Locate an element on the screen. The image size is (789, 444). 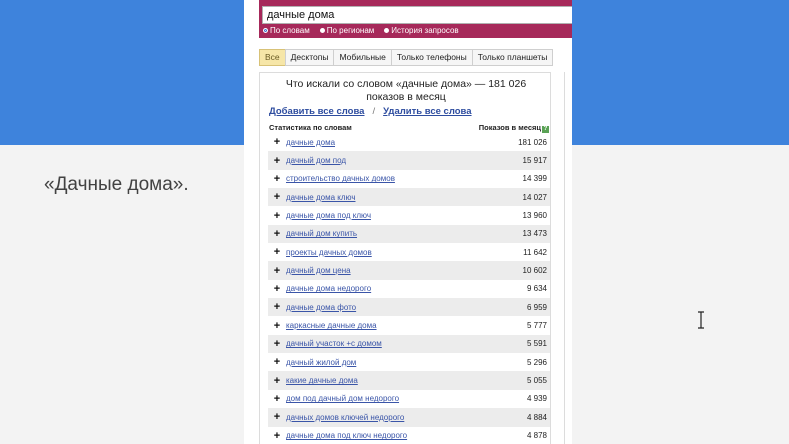
table-row: + строительство дачных домов 14 399 is located at coordinates (409, 179).